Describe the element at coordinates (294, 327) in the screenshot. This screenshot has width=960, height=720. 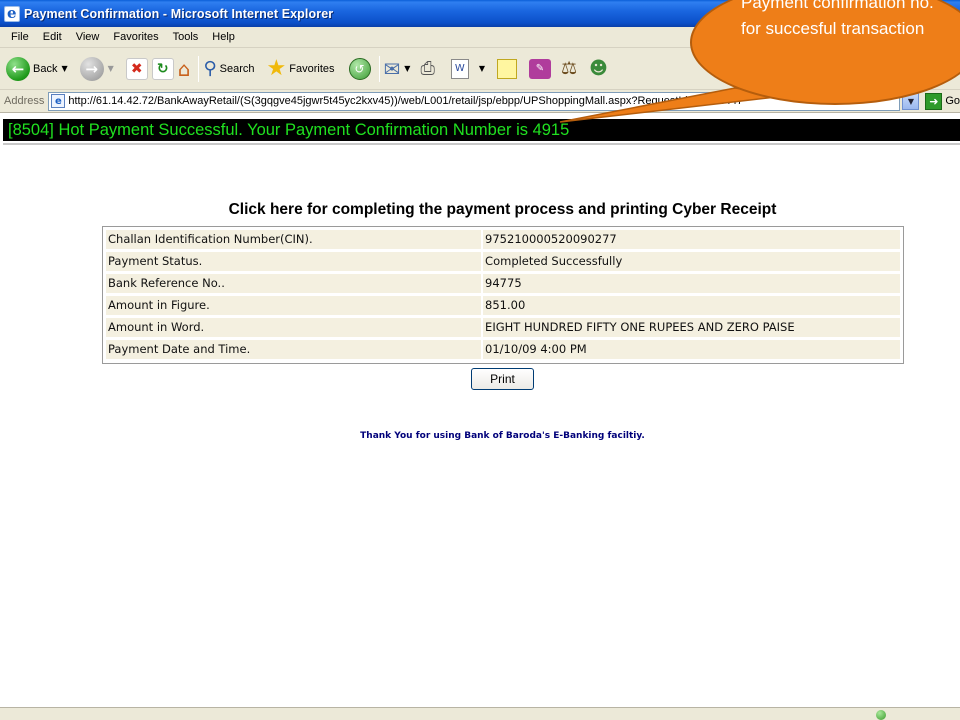
I see `amount-word-label: Amount in Word.` at that location.